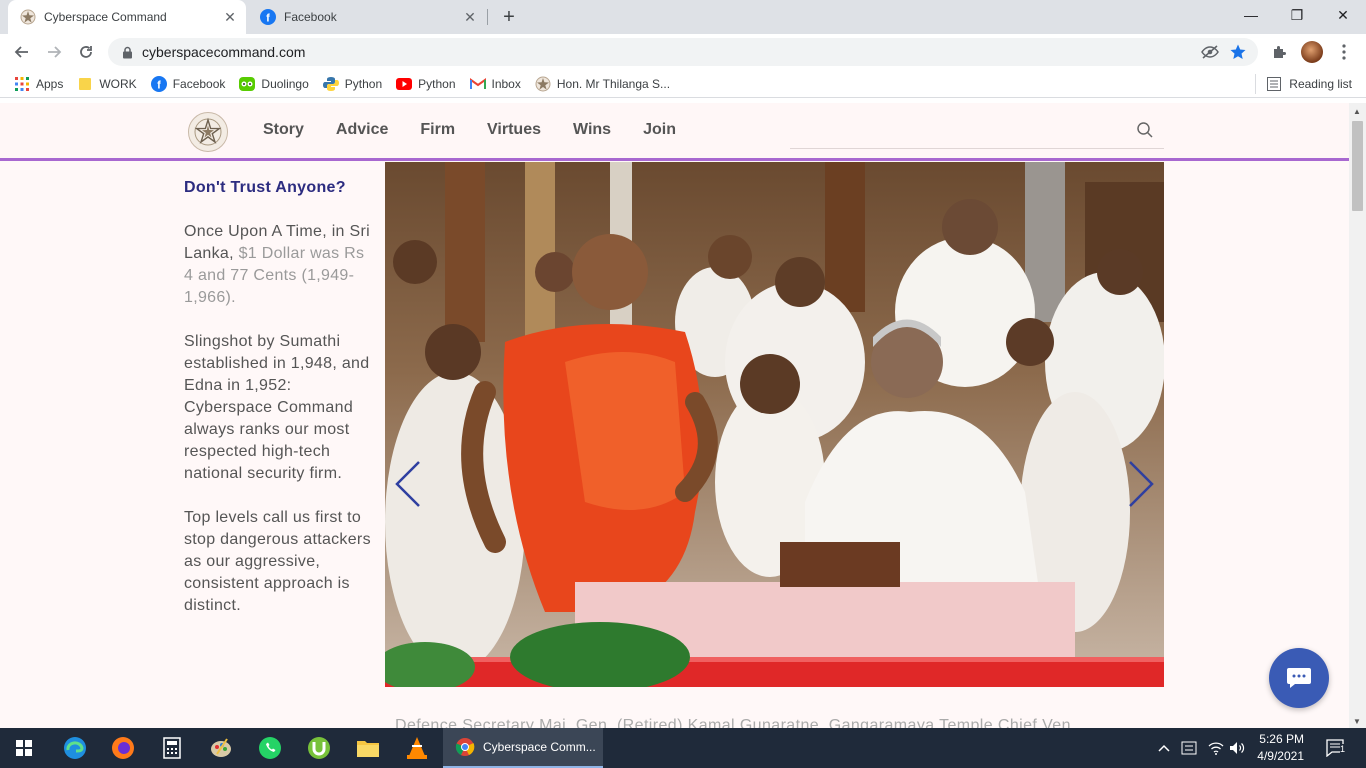 The image size is (1366, 768). I want to click on scroll-up-icon: ▲, so click(1357, 111).